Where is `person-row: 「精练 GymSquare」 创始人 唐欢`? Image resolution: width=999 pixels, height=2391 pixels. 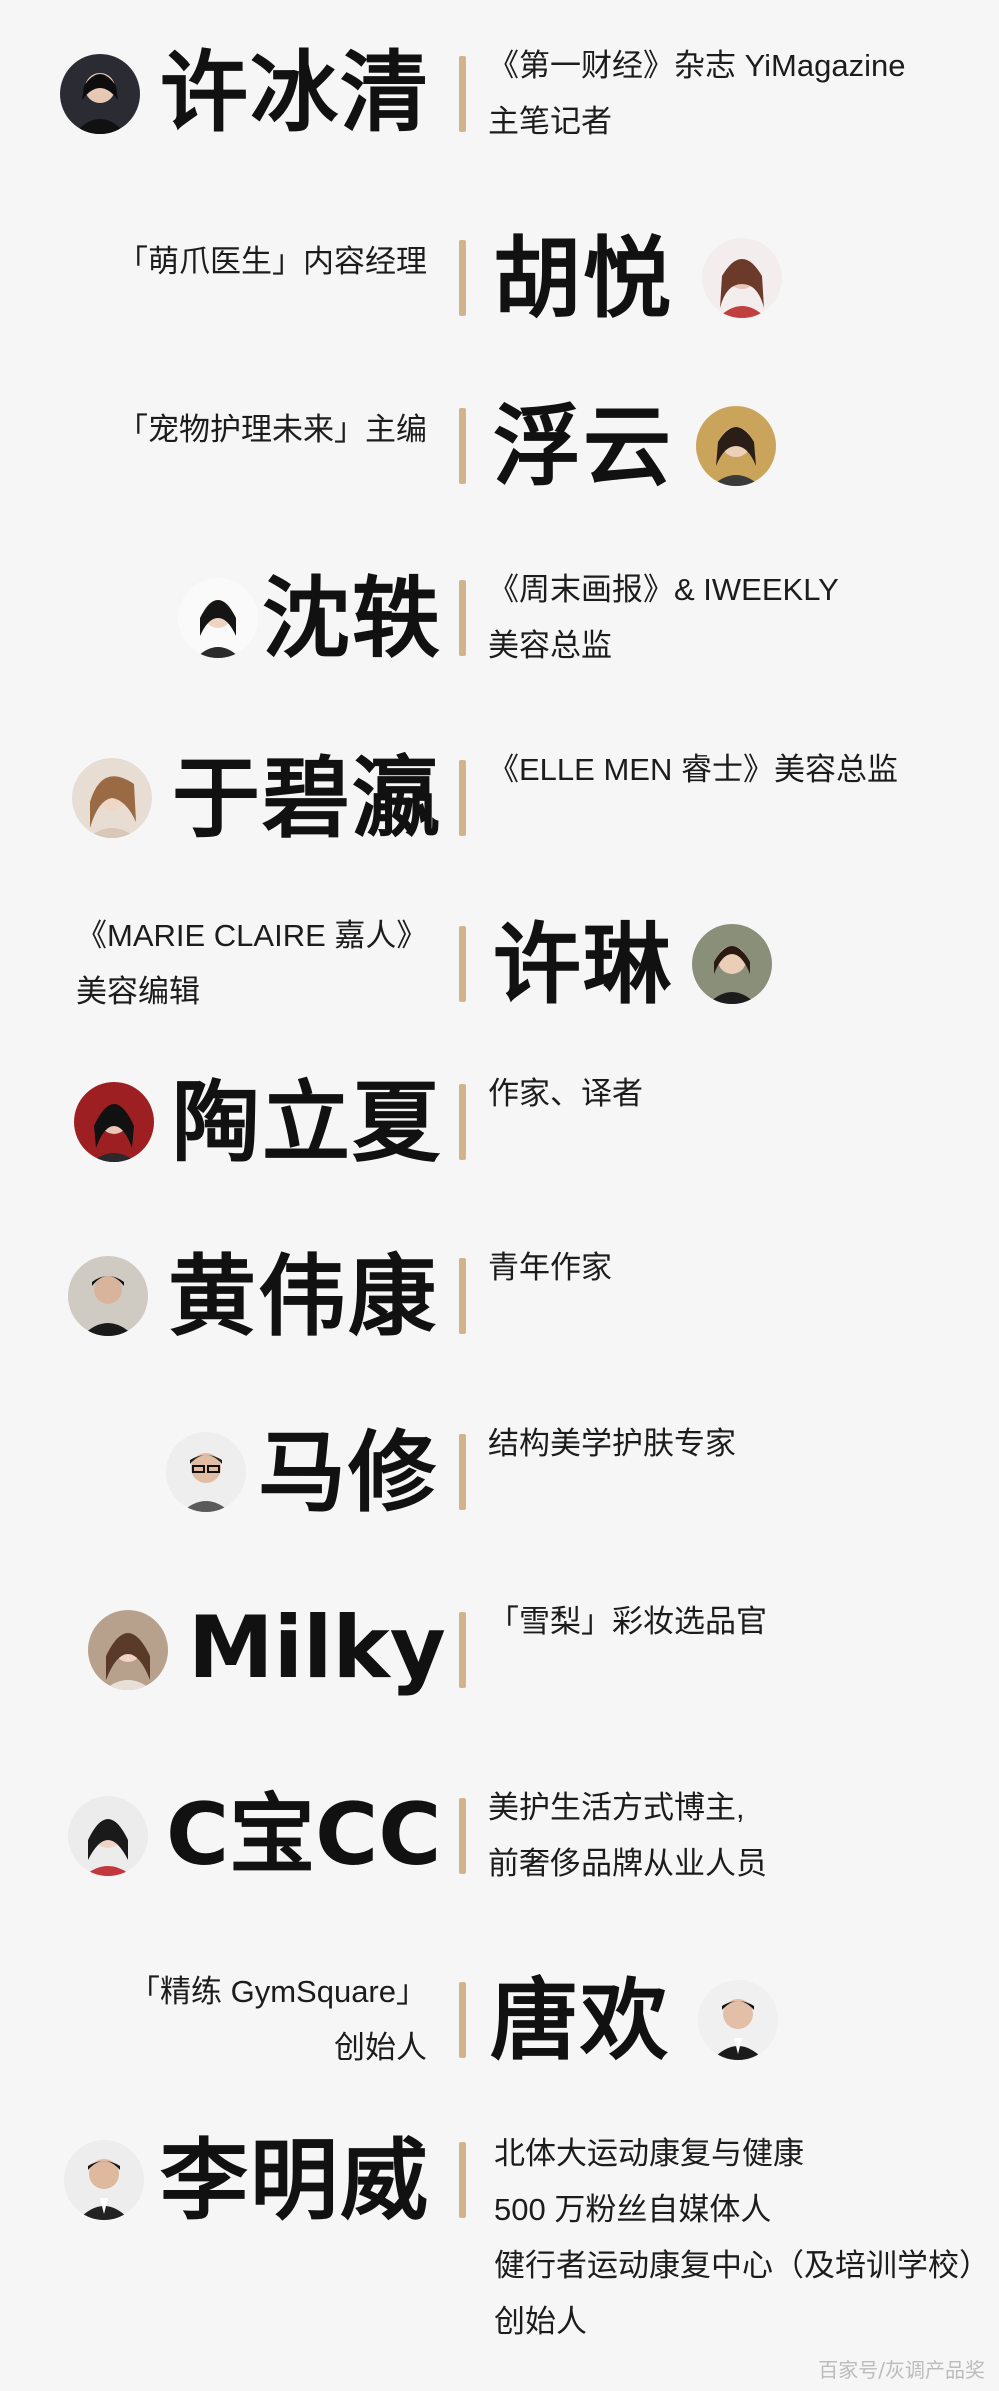 person-row: 「精练 GymSquare」 创始人 唐欢 is located at coordinates (499, 2020).